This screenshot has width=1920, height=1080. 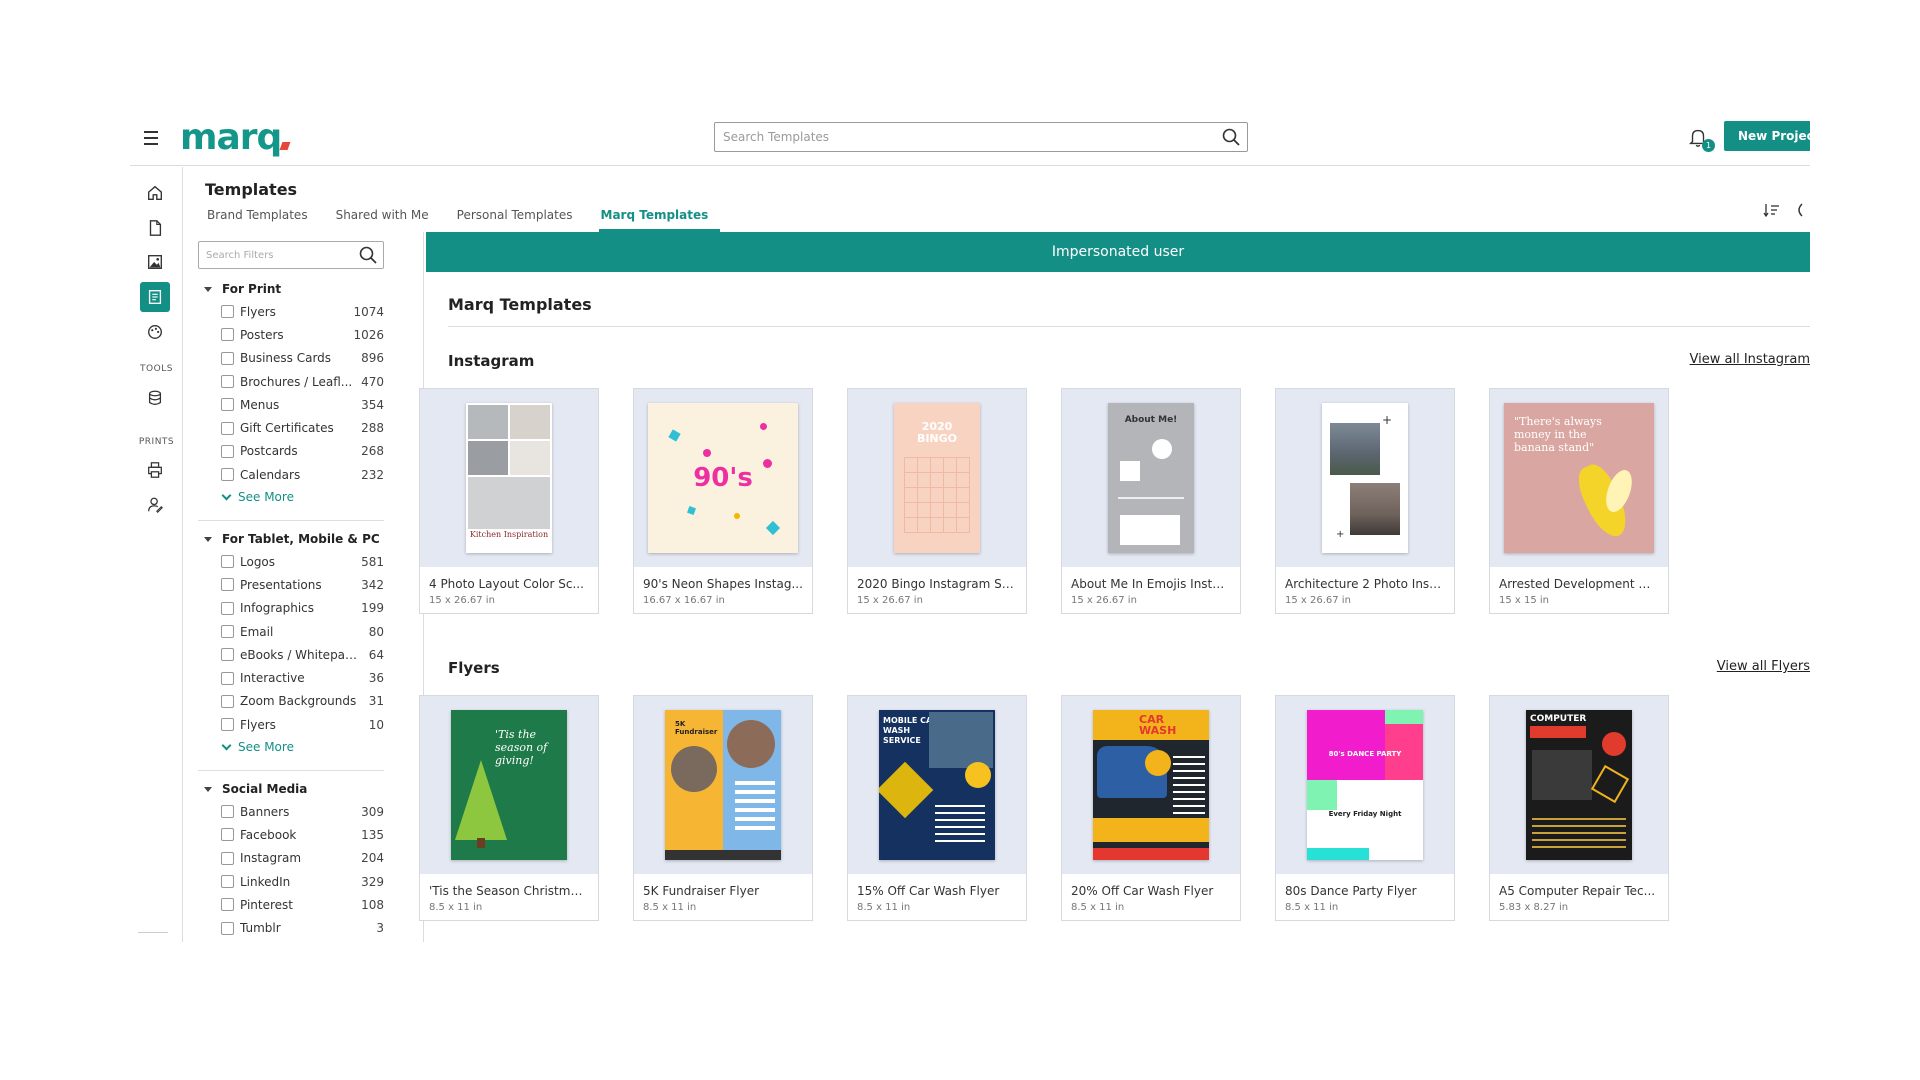 I want to click on template-thumbnail-area: Kitchen Inspiration, so click(x=509, y=478).